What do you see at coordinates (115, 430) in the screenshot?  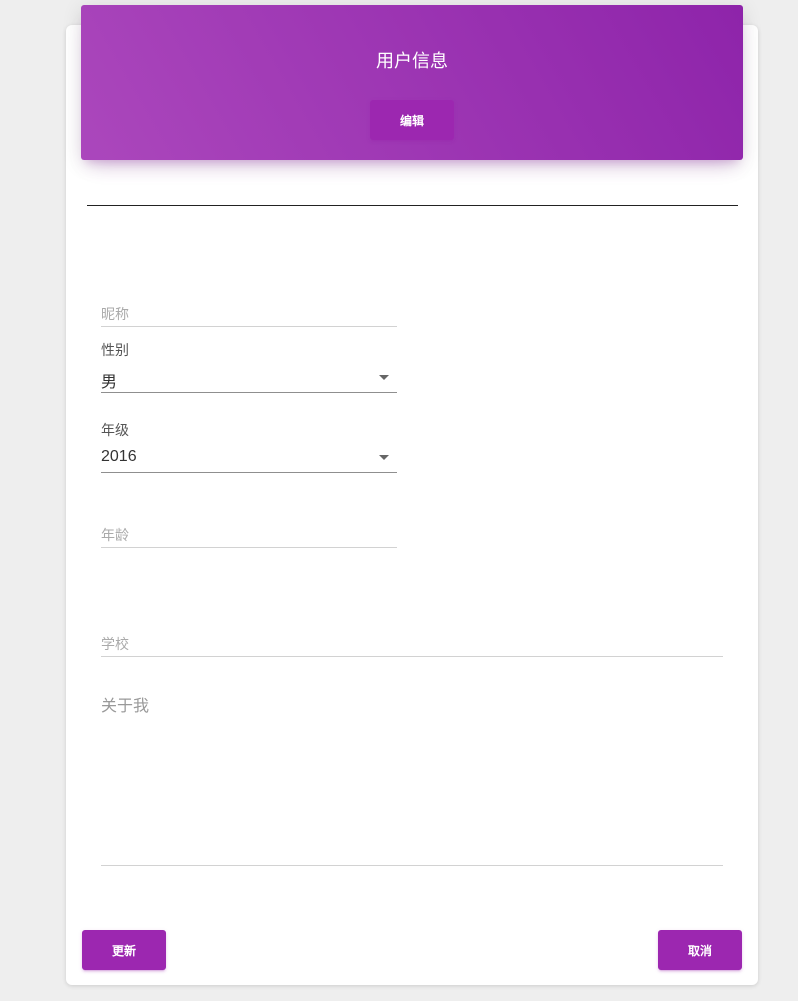 I see `grade-label: 年级` at bounding box center [115, 430].